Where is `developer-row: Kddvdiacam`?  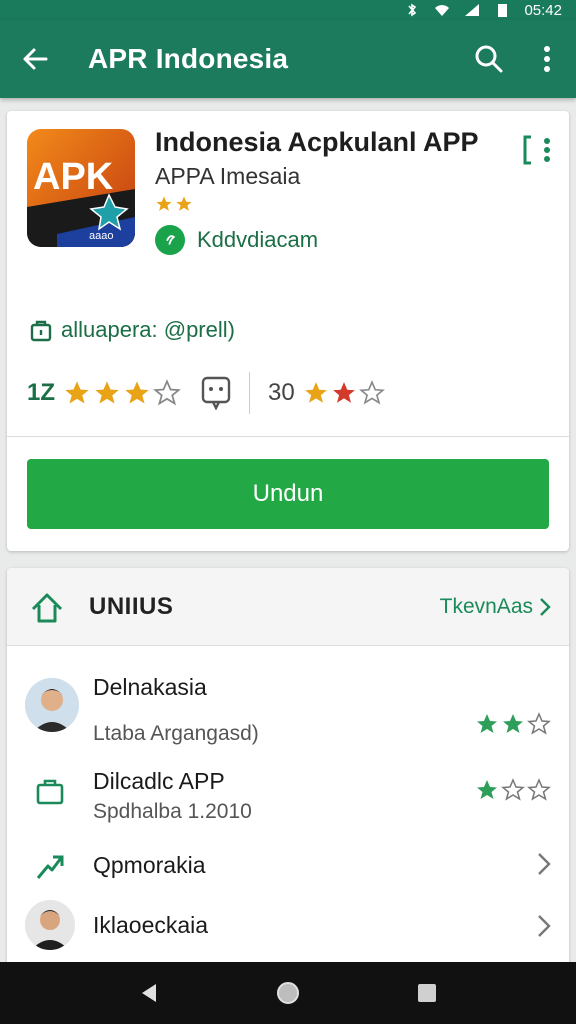
developer-row: Kddvdiacam is located at coordinates (236, 240).